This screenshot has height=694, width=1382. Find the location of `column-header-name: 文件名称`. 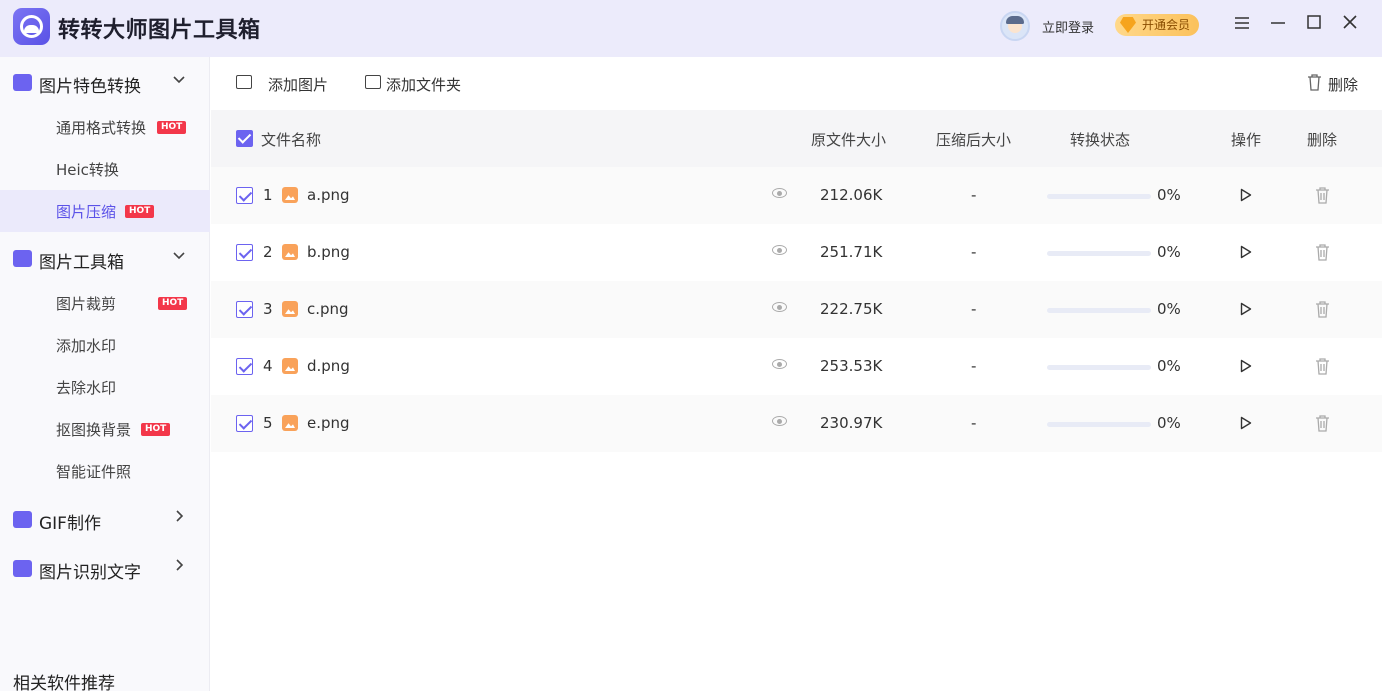

column-header-name: 文件名称 is located at coordinates (291, 140).